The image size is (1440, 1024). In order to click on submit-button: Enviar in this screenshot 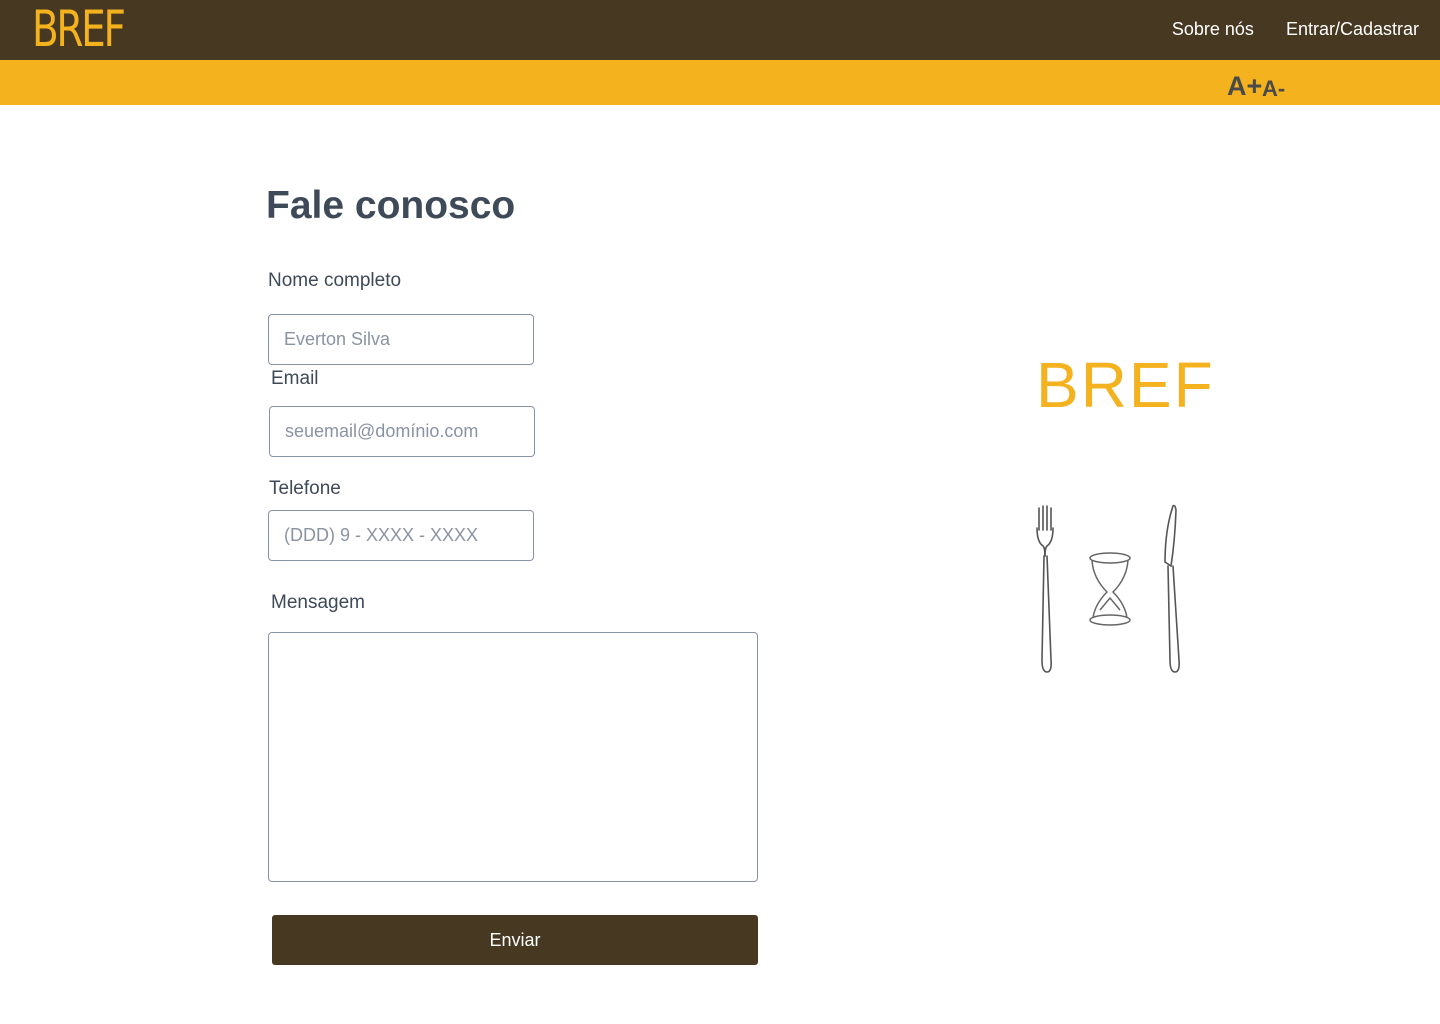, I will do `click(515, 940)`.